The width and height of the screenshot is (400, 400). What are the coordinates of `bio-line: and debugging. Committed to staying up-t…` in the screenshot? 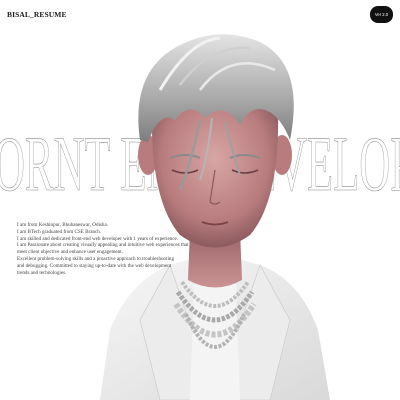 It's located at (94, 265).